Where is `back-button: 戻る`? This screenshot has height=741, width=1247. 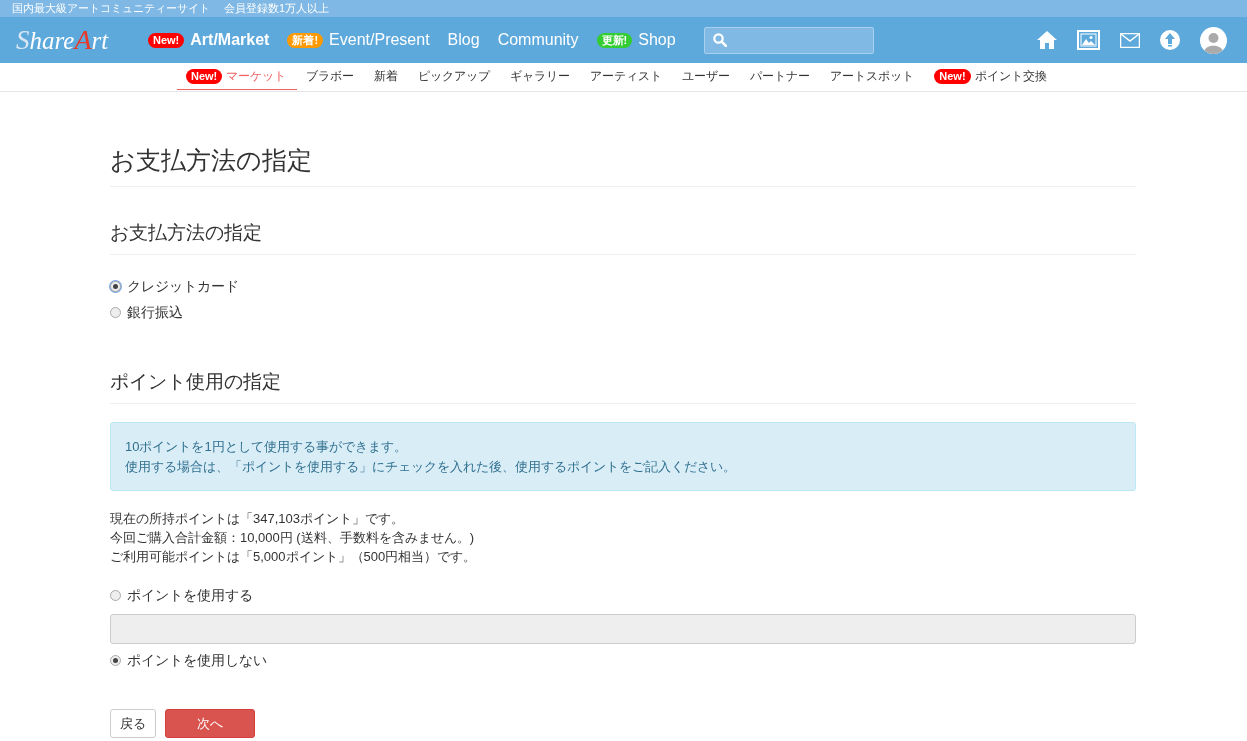
back-button: 戻る is located at coordinates (133, 723).